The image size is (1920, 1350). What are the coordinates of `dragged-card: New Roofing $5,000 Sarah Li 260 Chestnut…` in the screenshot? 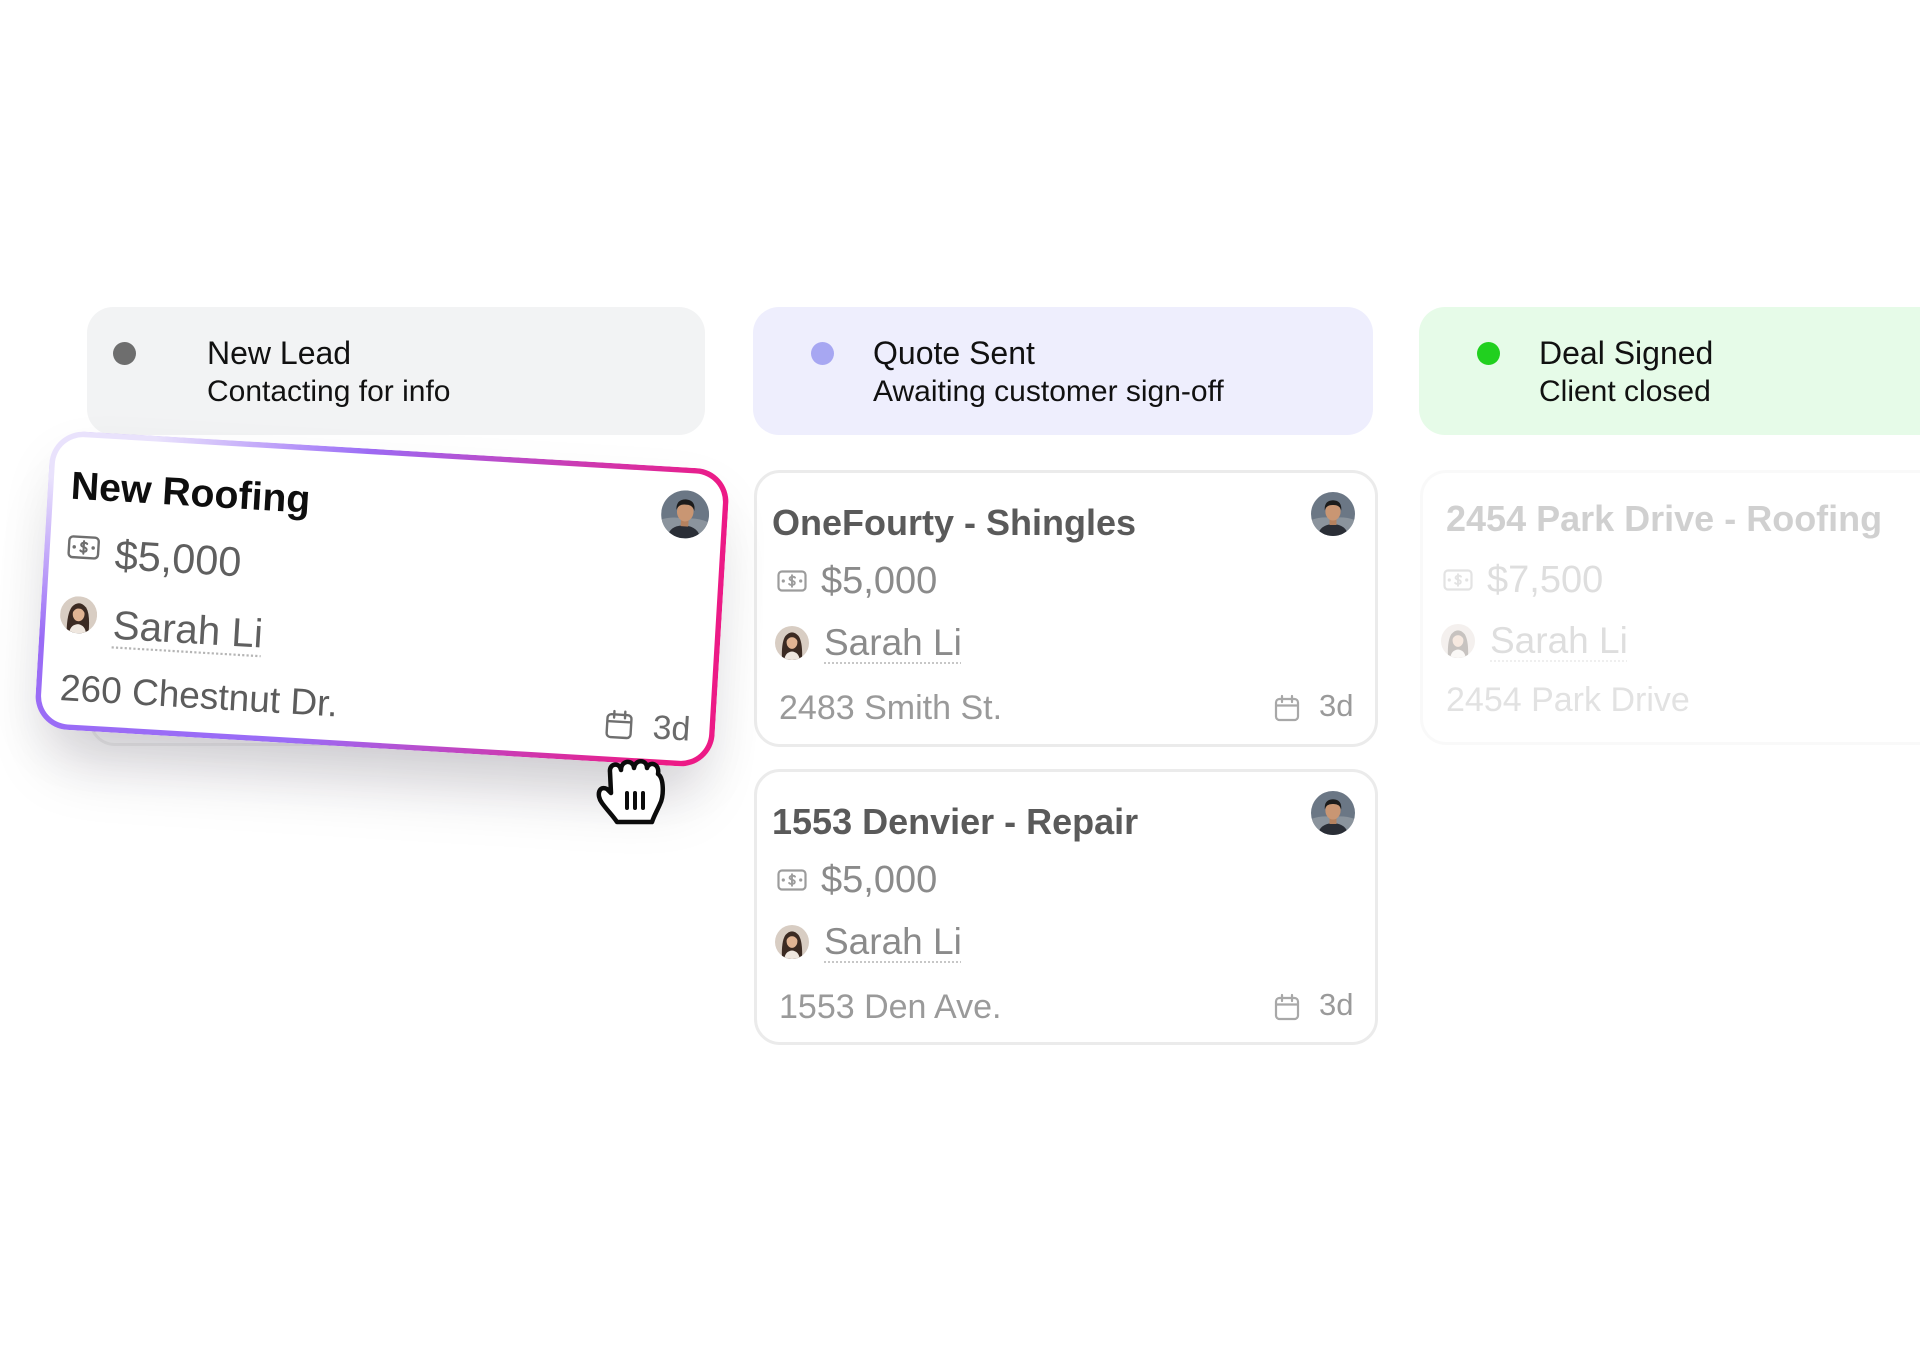 It's located at (382, 599).